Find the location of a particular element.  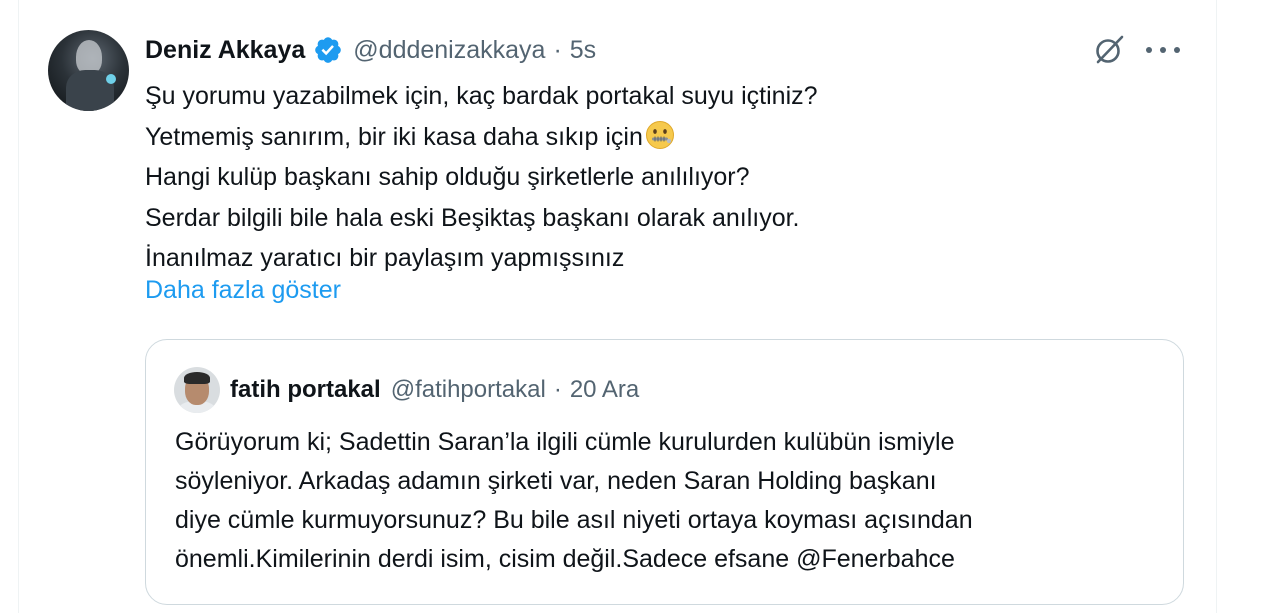

quoted-tweet-header: fatih portakal @fatihportakal · 20 Ara is located at coordinates (434, 390).